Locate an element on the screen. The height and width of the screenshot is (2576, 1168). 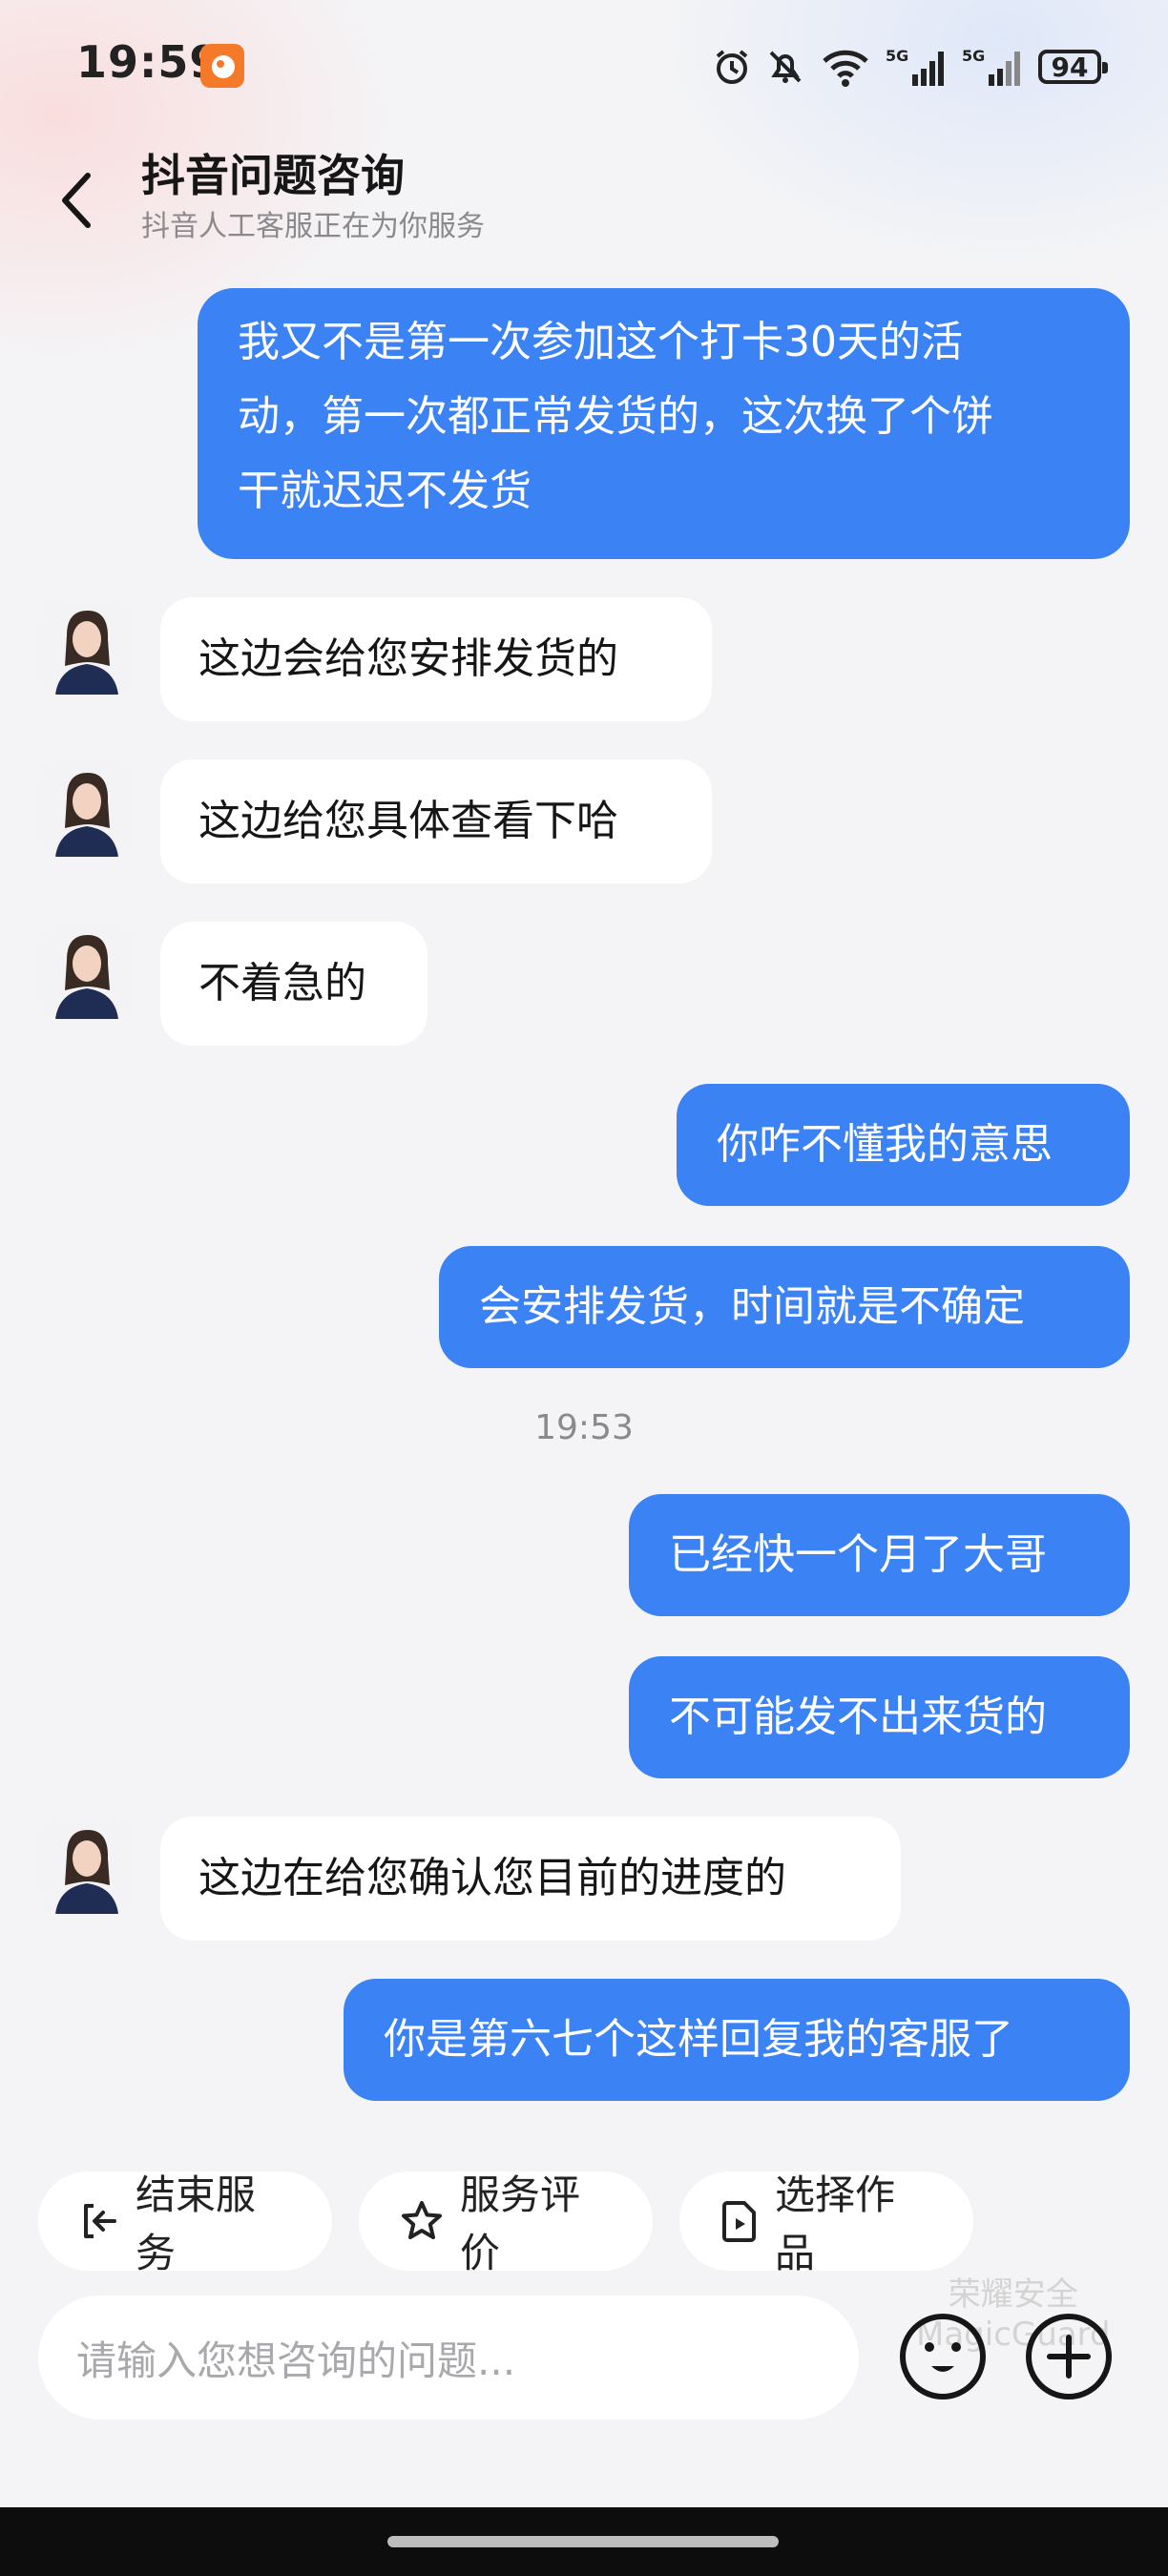
rate-service-label: 服务评价 is located at coordinates (520, 2223).